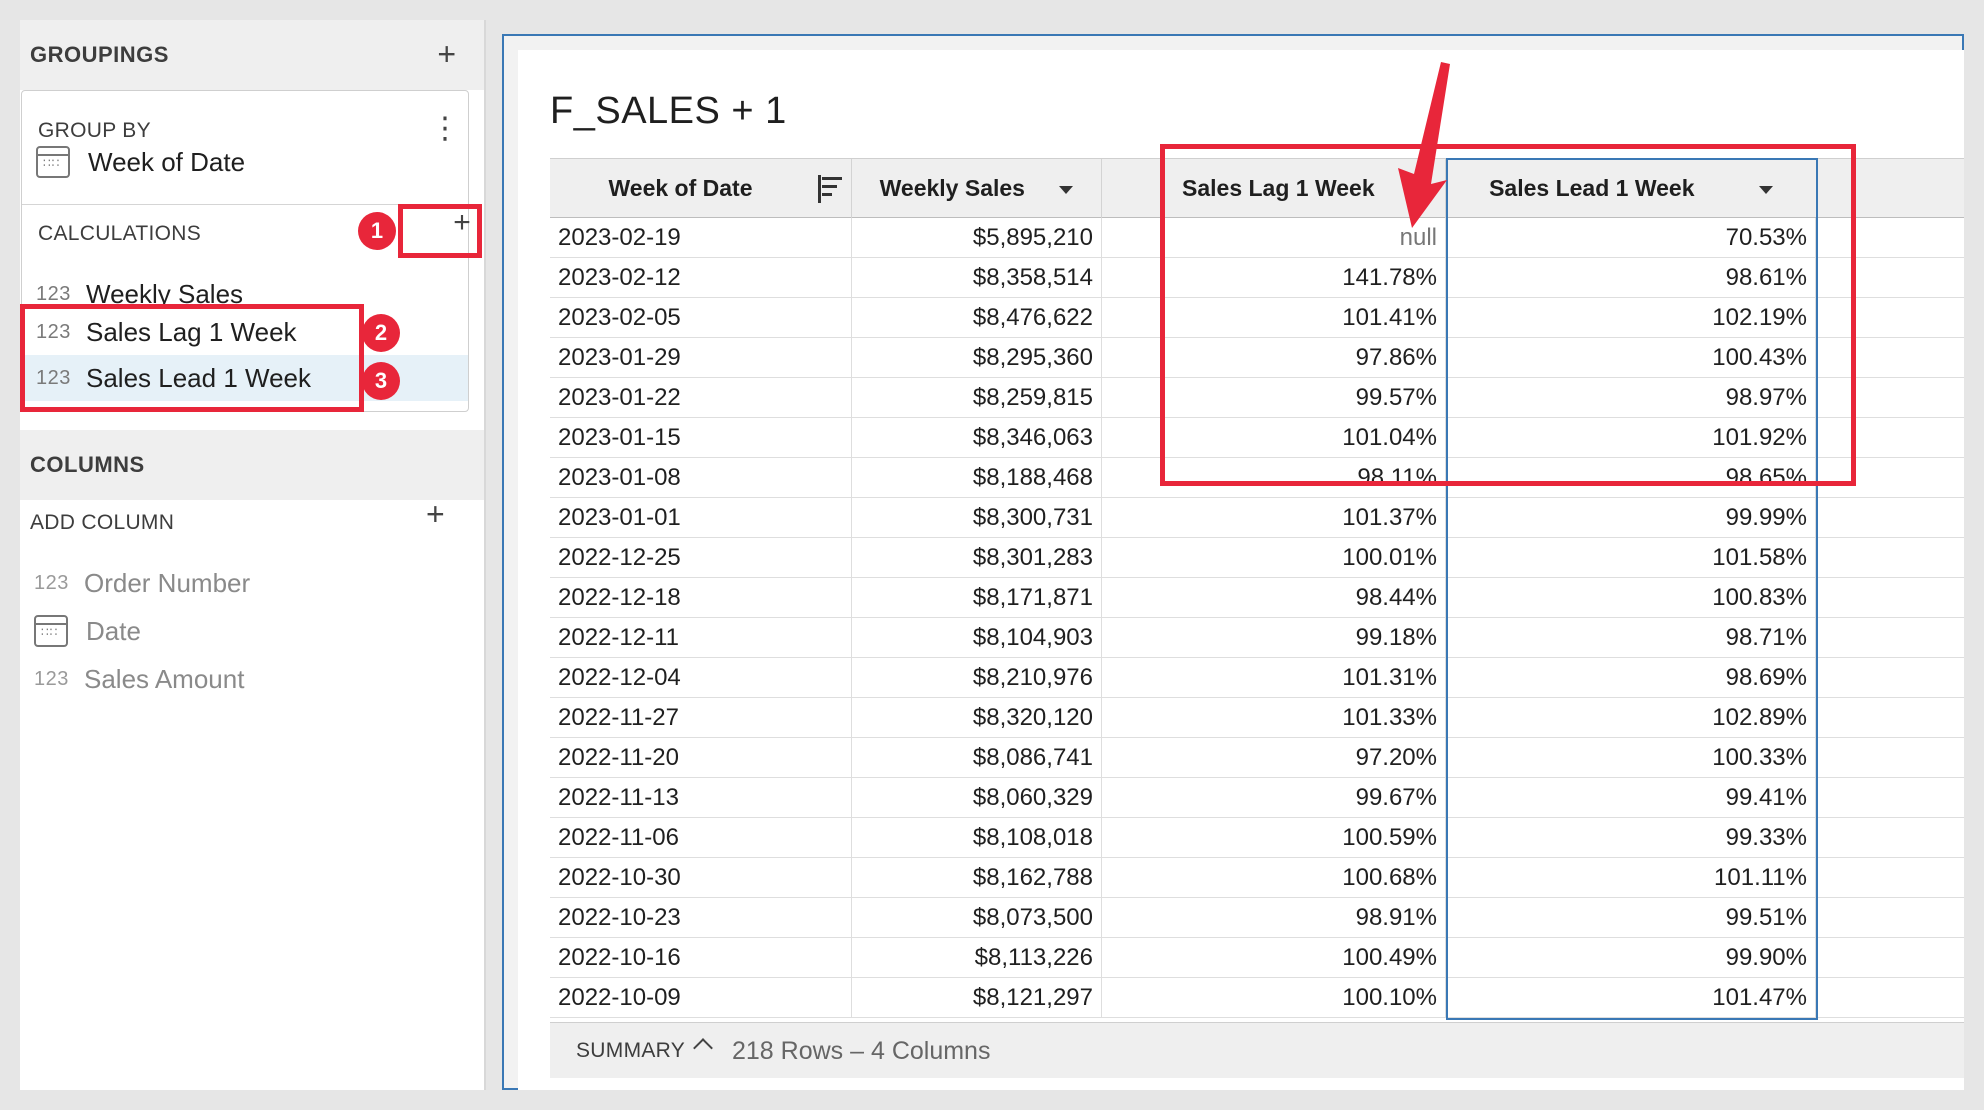 The height and width of the screenshot is (1110, 1984). What do you see at coordinates (1066, 189) in the screenshot?
I see `chevron-down-icon` at bounding box center [1066, 189].